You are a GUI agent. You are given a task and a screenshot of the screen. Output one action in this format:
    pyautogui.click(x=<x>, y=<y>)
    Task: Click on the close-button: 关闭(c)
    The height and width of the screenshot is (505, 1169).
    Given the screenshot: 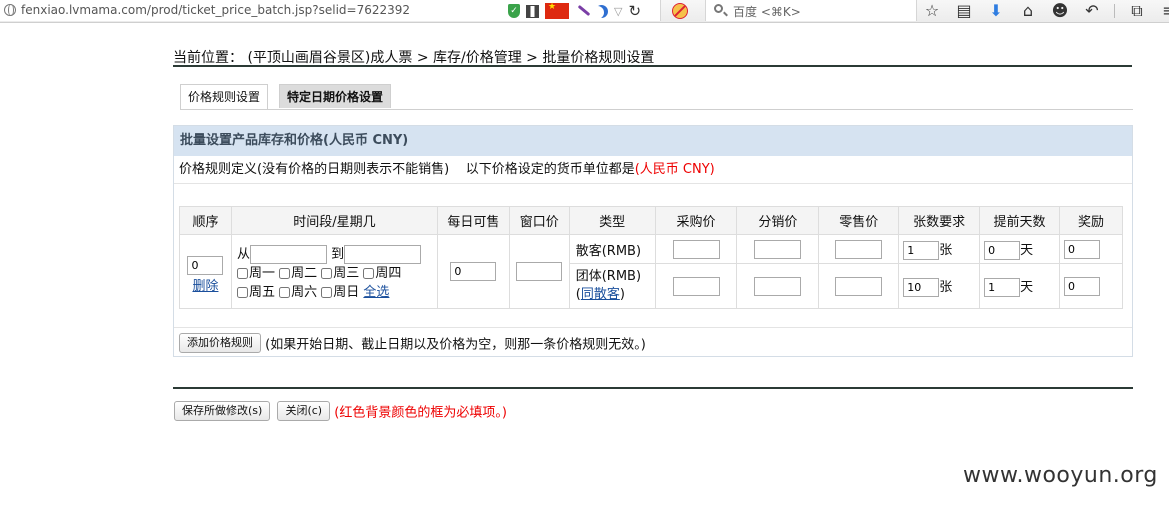 What is the action you would take?
    pyautogui.click(x=304, y=411)
    